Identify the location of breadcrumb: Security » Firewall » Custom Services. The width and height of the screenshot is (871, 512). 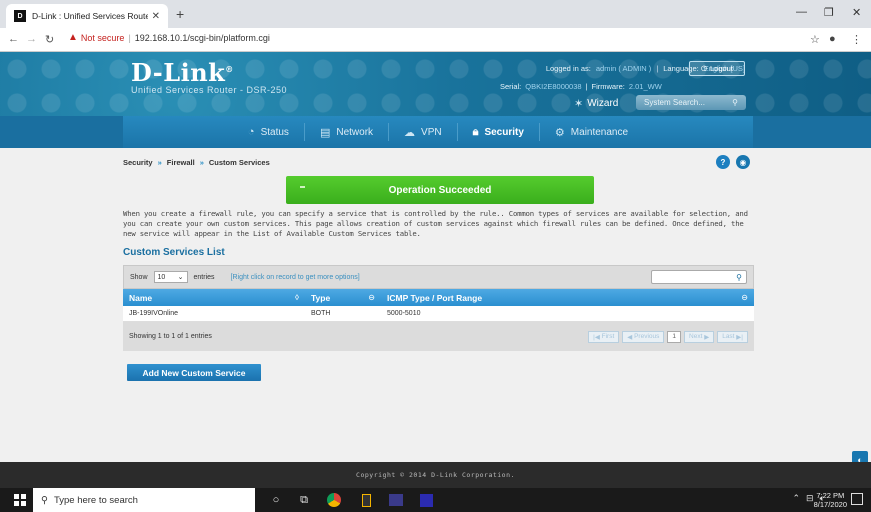
(196, 162).